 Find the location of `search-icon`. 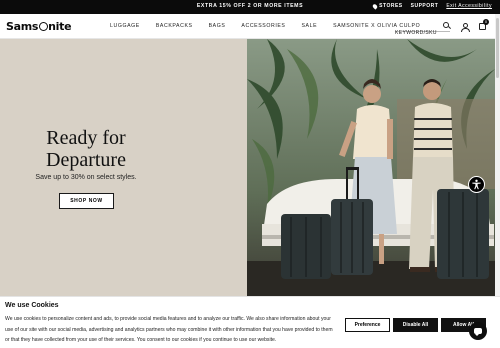

search-icon is located at coordinates (446, 25).